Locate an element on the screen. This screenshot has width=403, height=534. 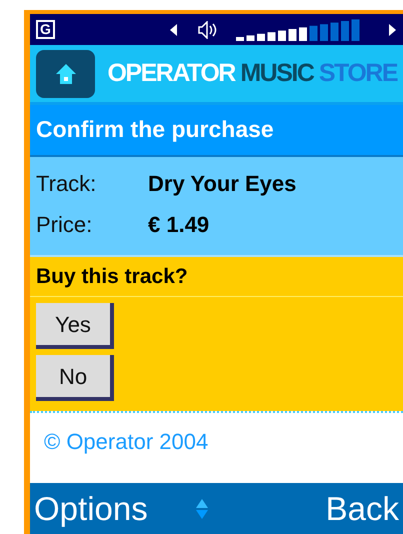
field-value: Dry Your Eyes is located at coordinates (222, 184).